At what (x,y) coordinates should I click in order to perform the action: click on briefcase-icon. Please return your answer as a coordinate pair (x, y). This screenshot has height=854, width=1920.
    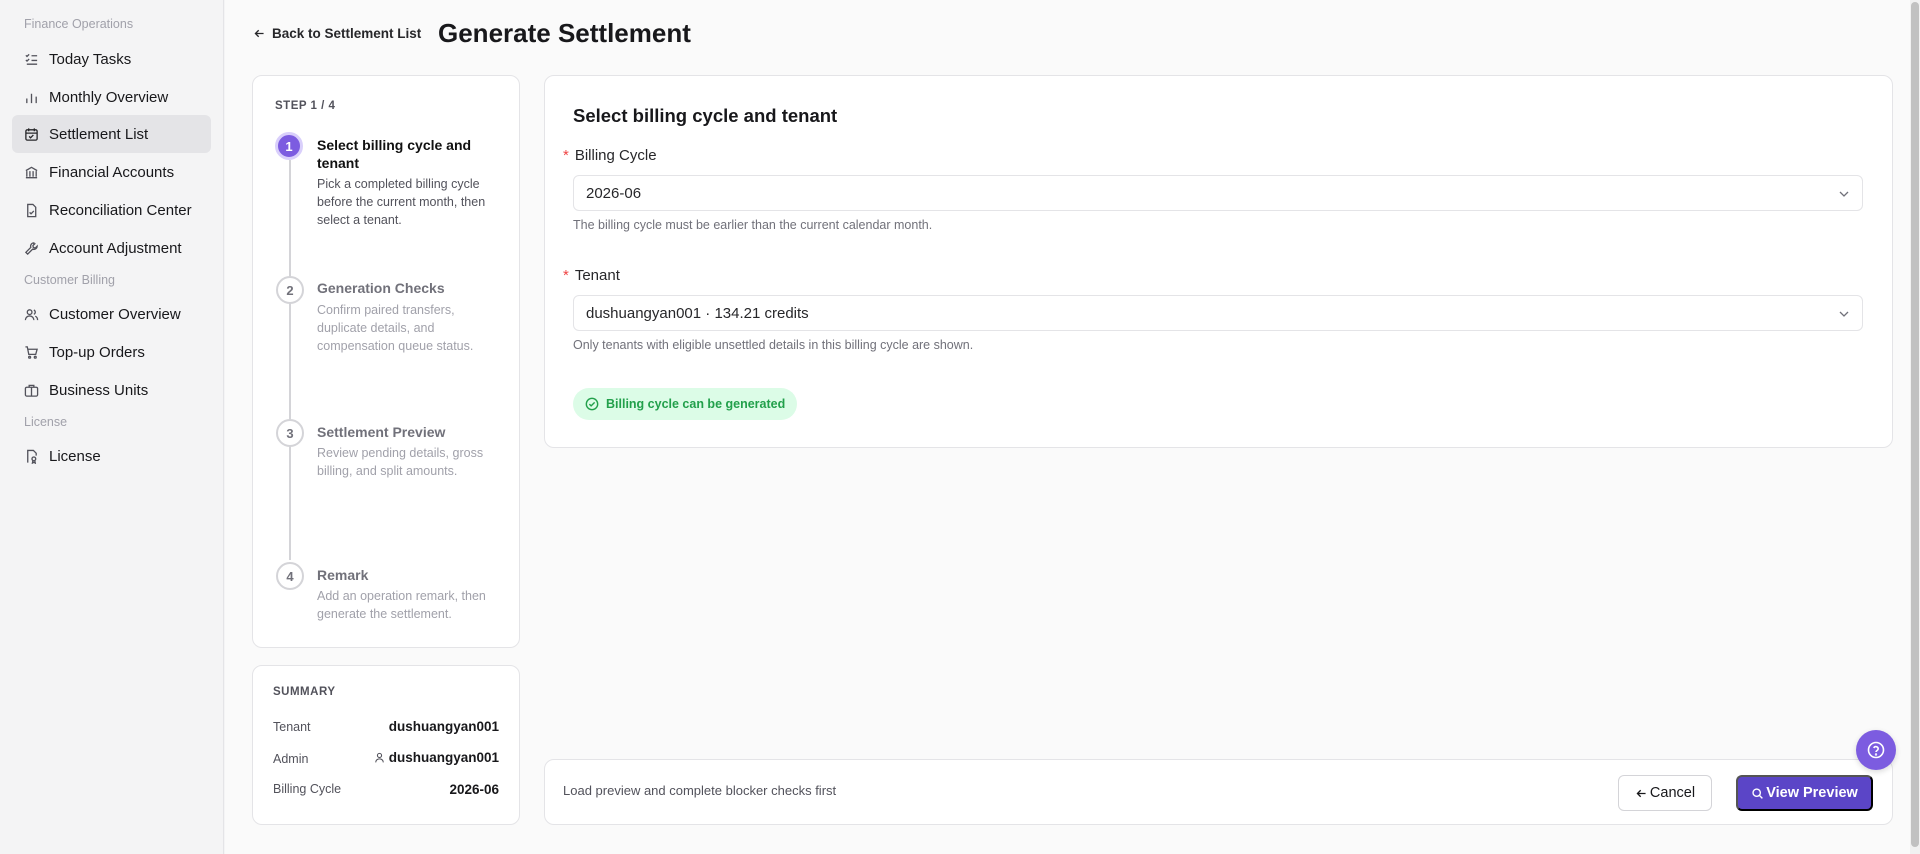
    Looking at the image, I should click on (31, 390).